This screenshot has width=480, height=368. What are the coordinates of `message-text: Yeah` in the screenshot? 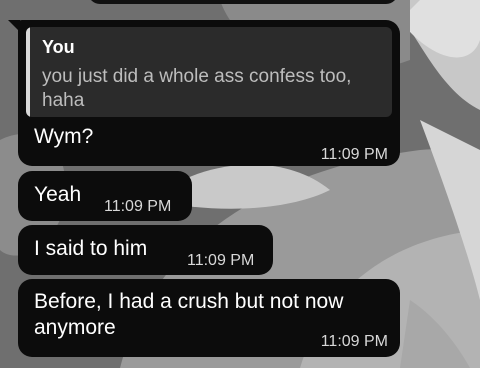 It's located at (58, 194).